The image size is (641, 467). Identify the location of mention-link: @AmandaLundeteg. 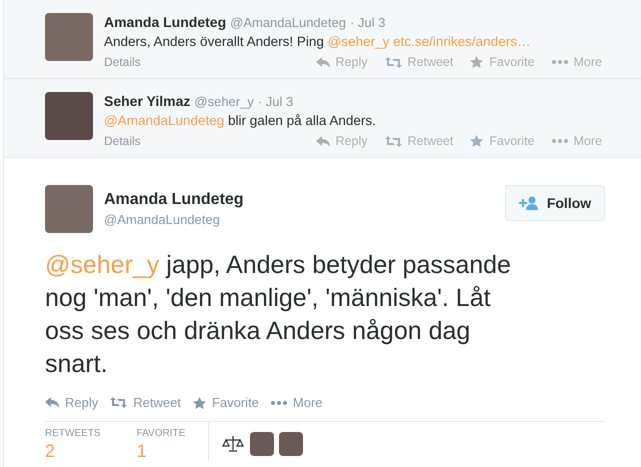
(164, 120).